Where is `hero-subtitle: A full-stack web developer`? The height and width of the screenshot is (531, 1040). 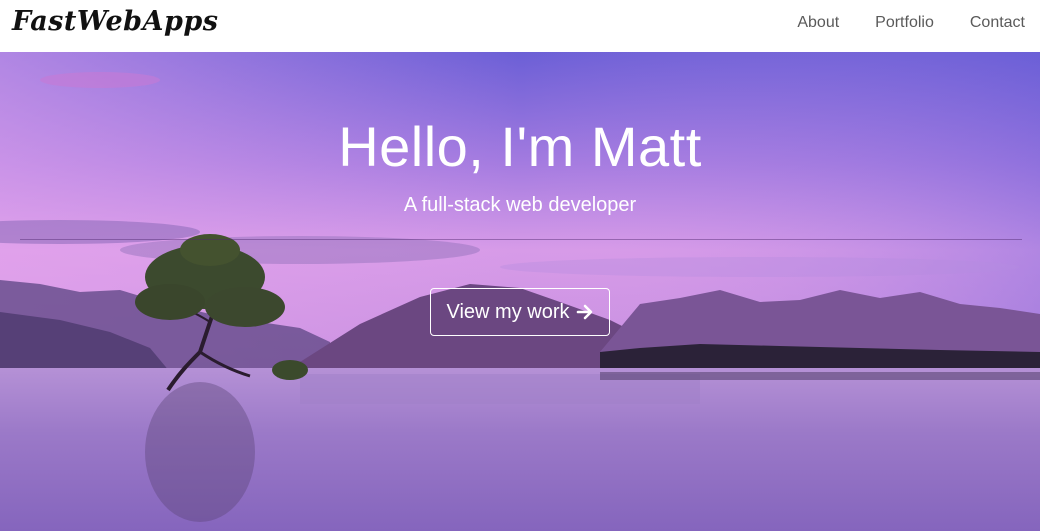
hero-subtitle: A full-stack web developer is located at coordinates (520, 205).